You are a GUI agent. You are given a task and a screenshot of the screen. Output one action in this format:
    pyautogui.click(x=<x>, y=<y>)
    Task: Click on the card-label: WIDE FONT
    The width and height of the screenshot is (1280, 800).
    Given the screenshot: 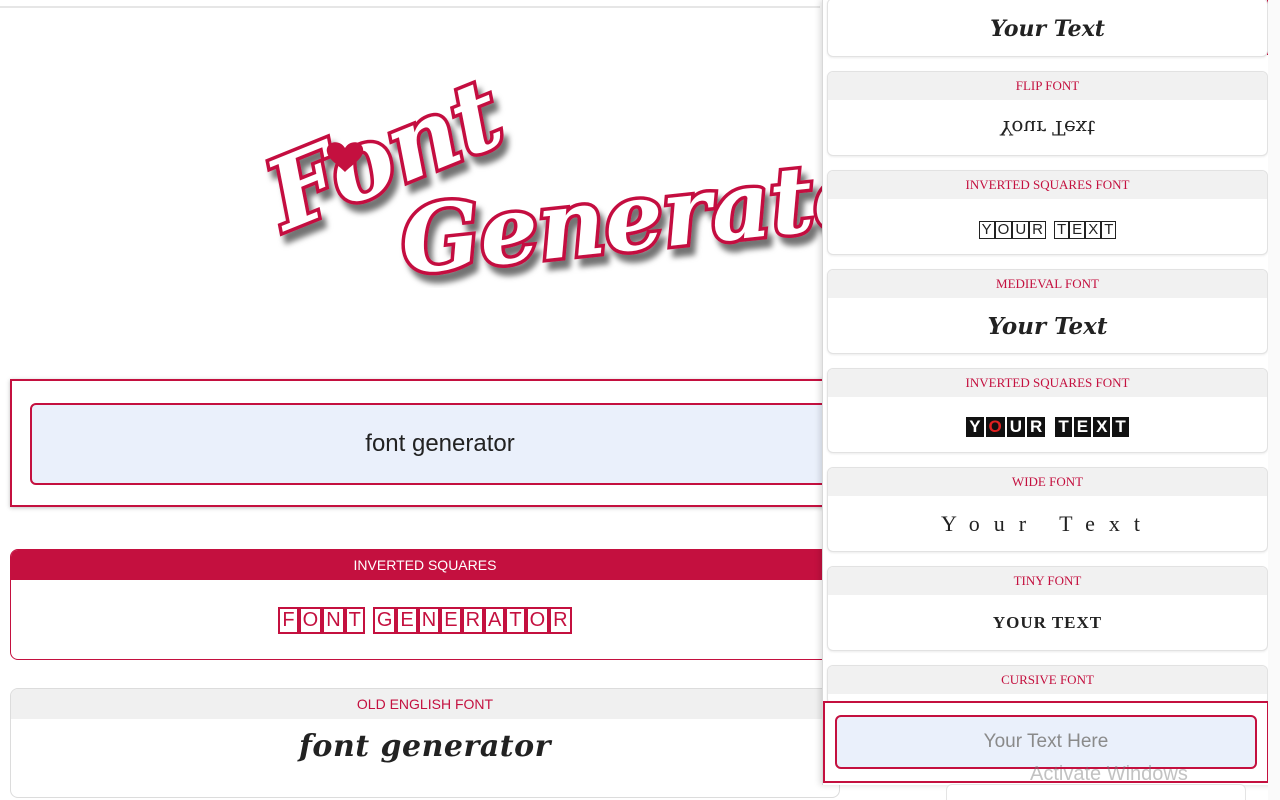 What is the action you would take?
    pyautogui.click(x=1047, y=482)
    